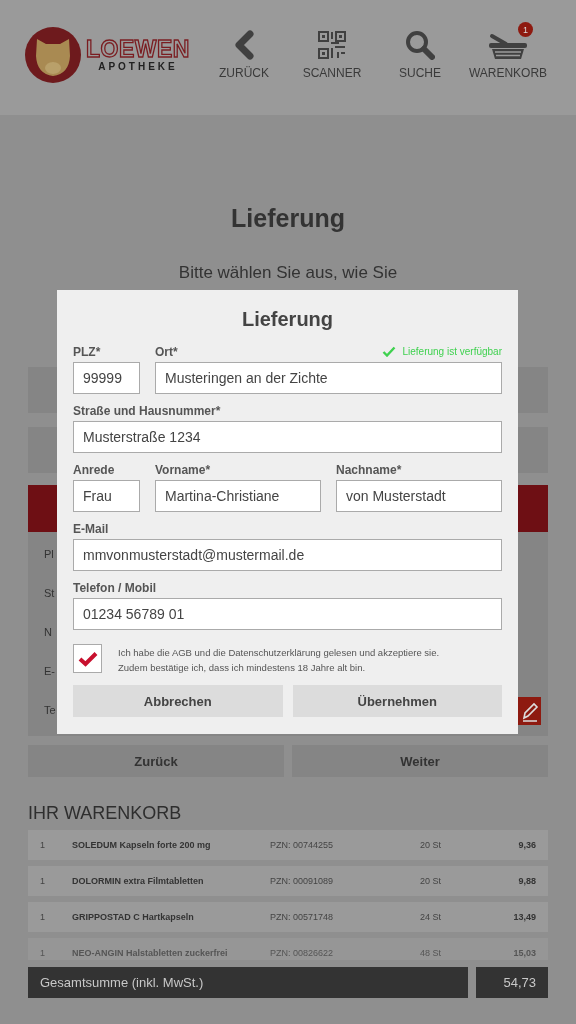 The height and width of the screenshot is (1024, 576). Describe the element at coordinates (287, 555) in the screenshot. I see `input-field: mmvonmusterstadt@mustermail.de` at that location.